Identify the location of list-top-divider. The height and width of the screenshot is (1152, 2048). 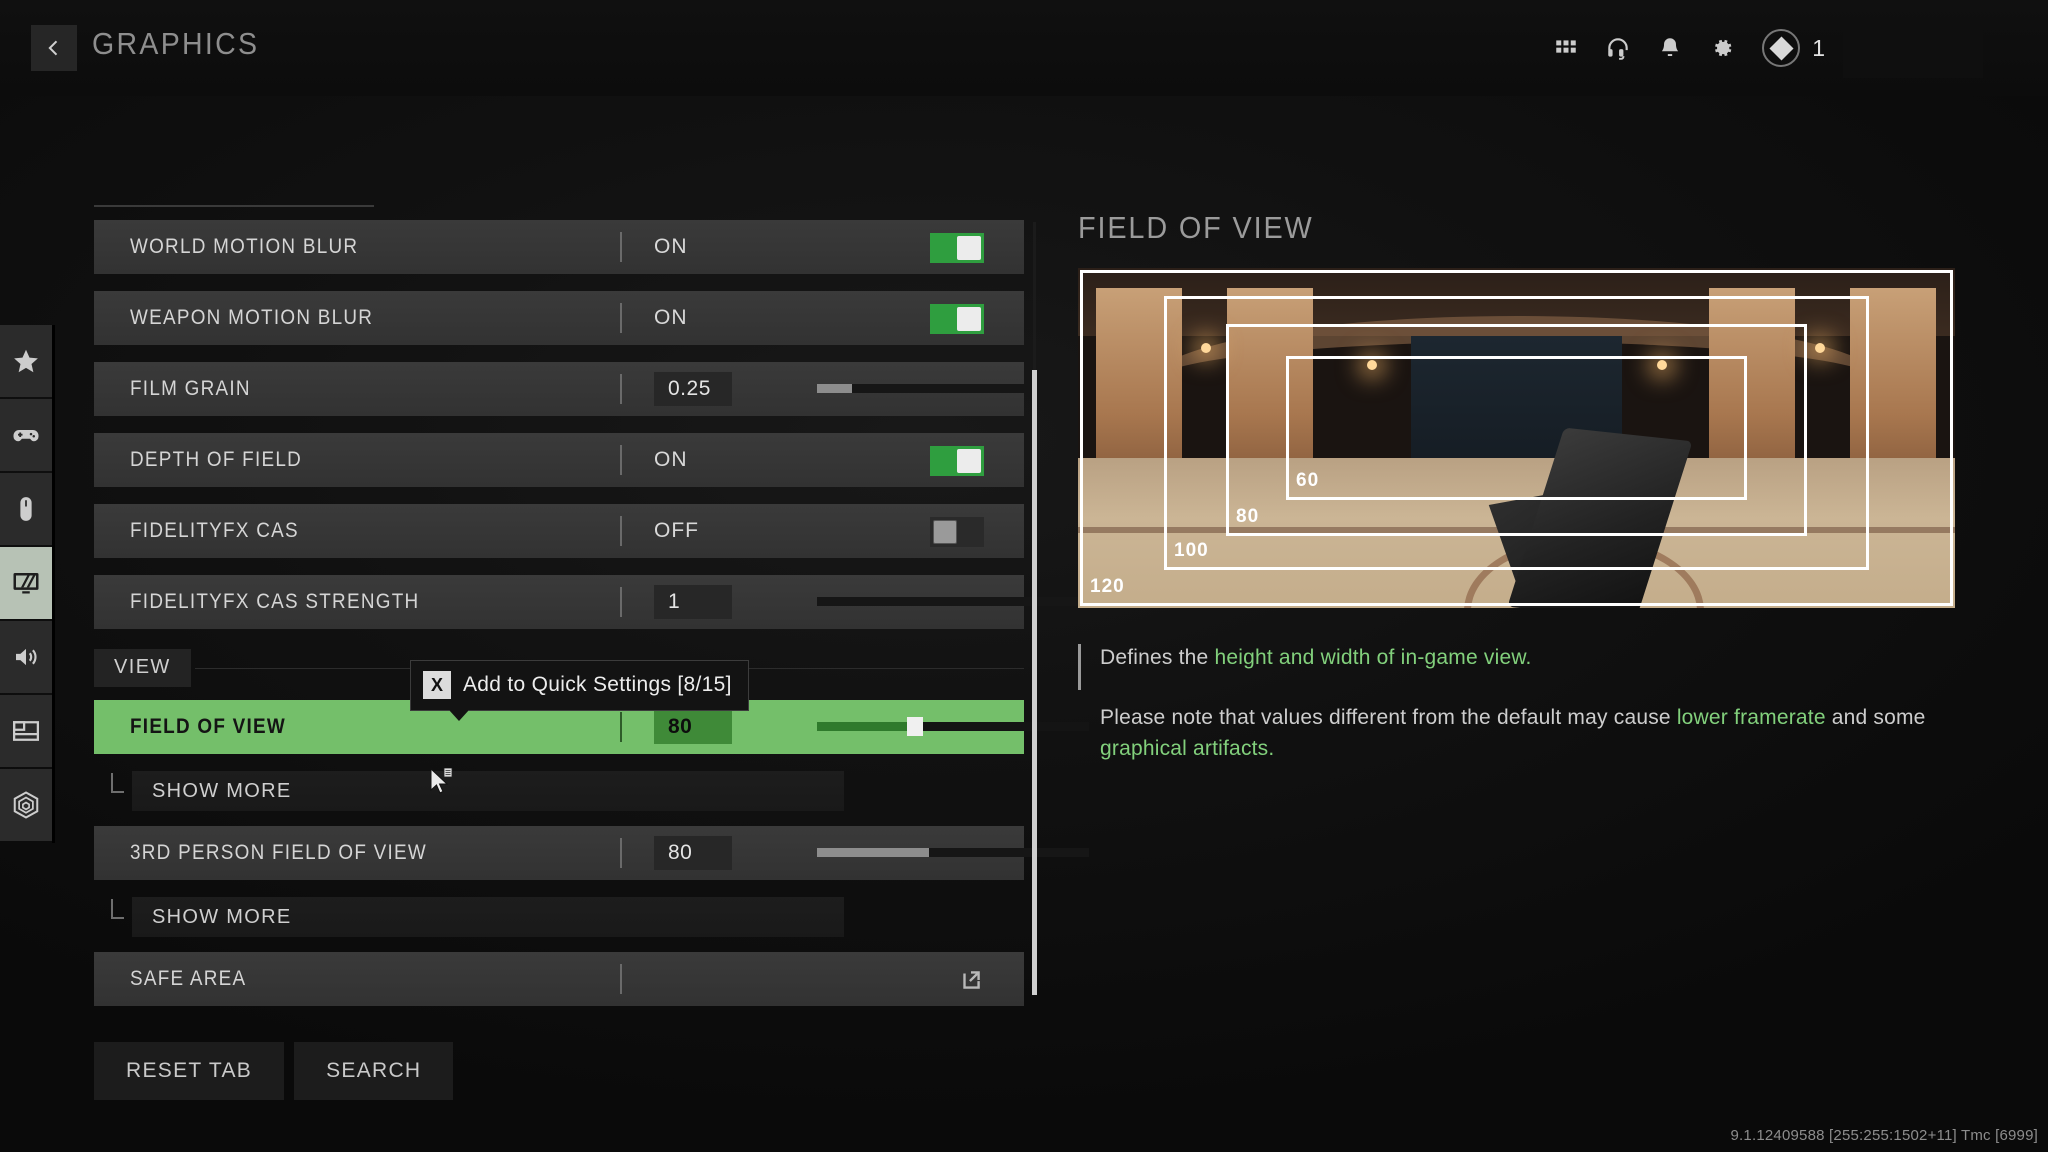
(234, 206).